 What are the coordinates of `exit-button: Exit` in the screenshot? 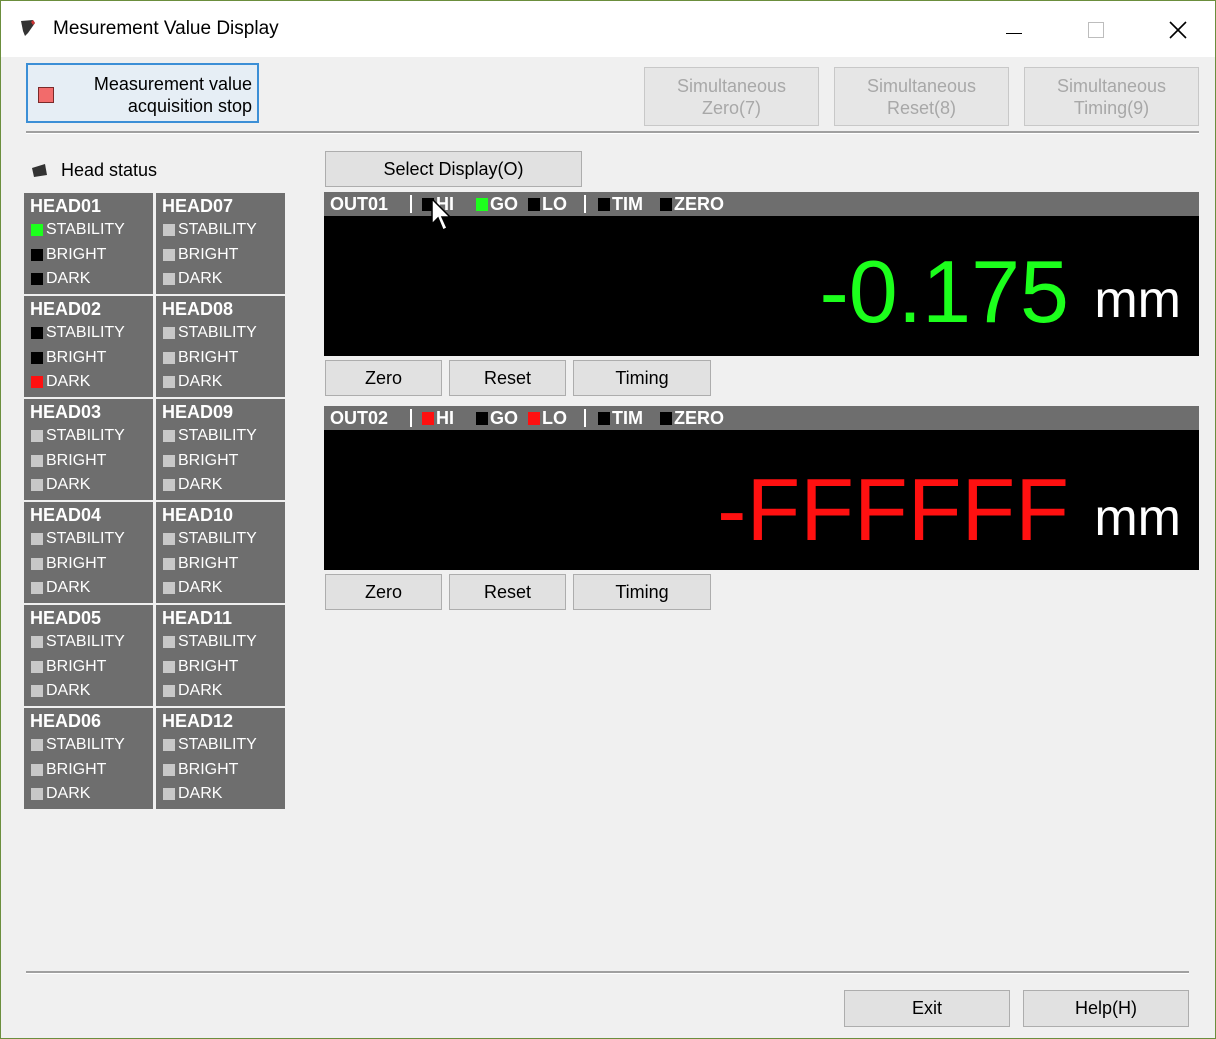 It's located at (927, 1008).